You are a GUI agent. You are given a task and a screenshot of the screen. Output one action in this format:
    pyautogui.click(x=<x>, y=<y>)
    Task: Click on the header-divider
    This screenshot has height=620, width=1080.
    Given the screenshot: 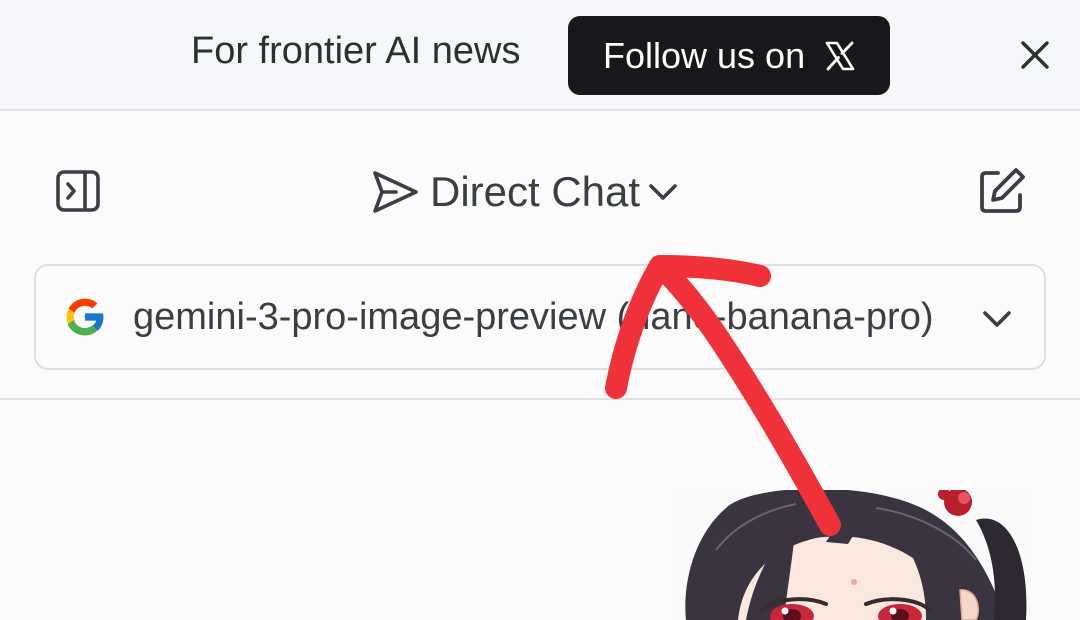 What is the action you would take?
    pyautogui.click(x=540, y=399)
    